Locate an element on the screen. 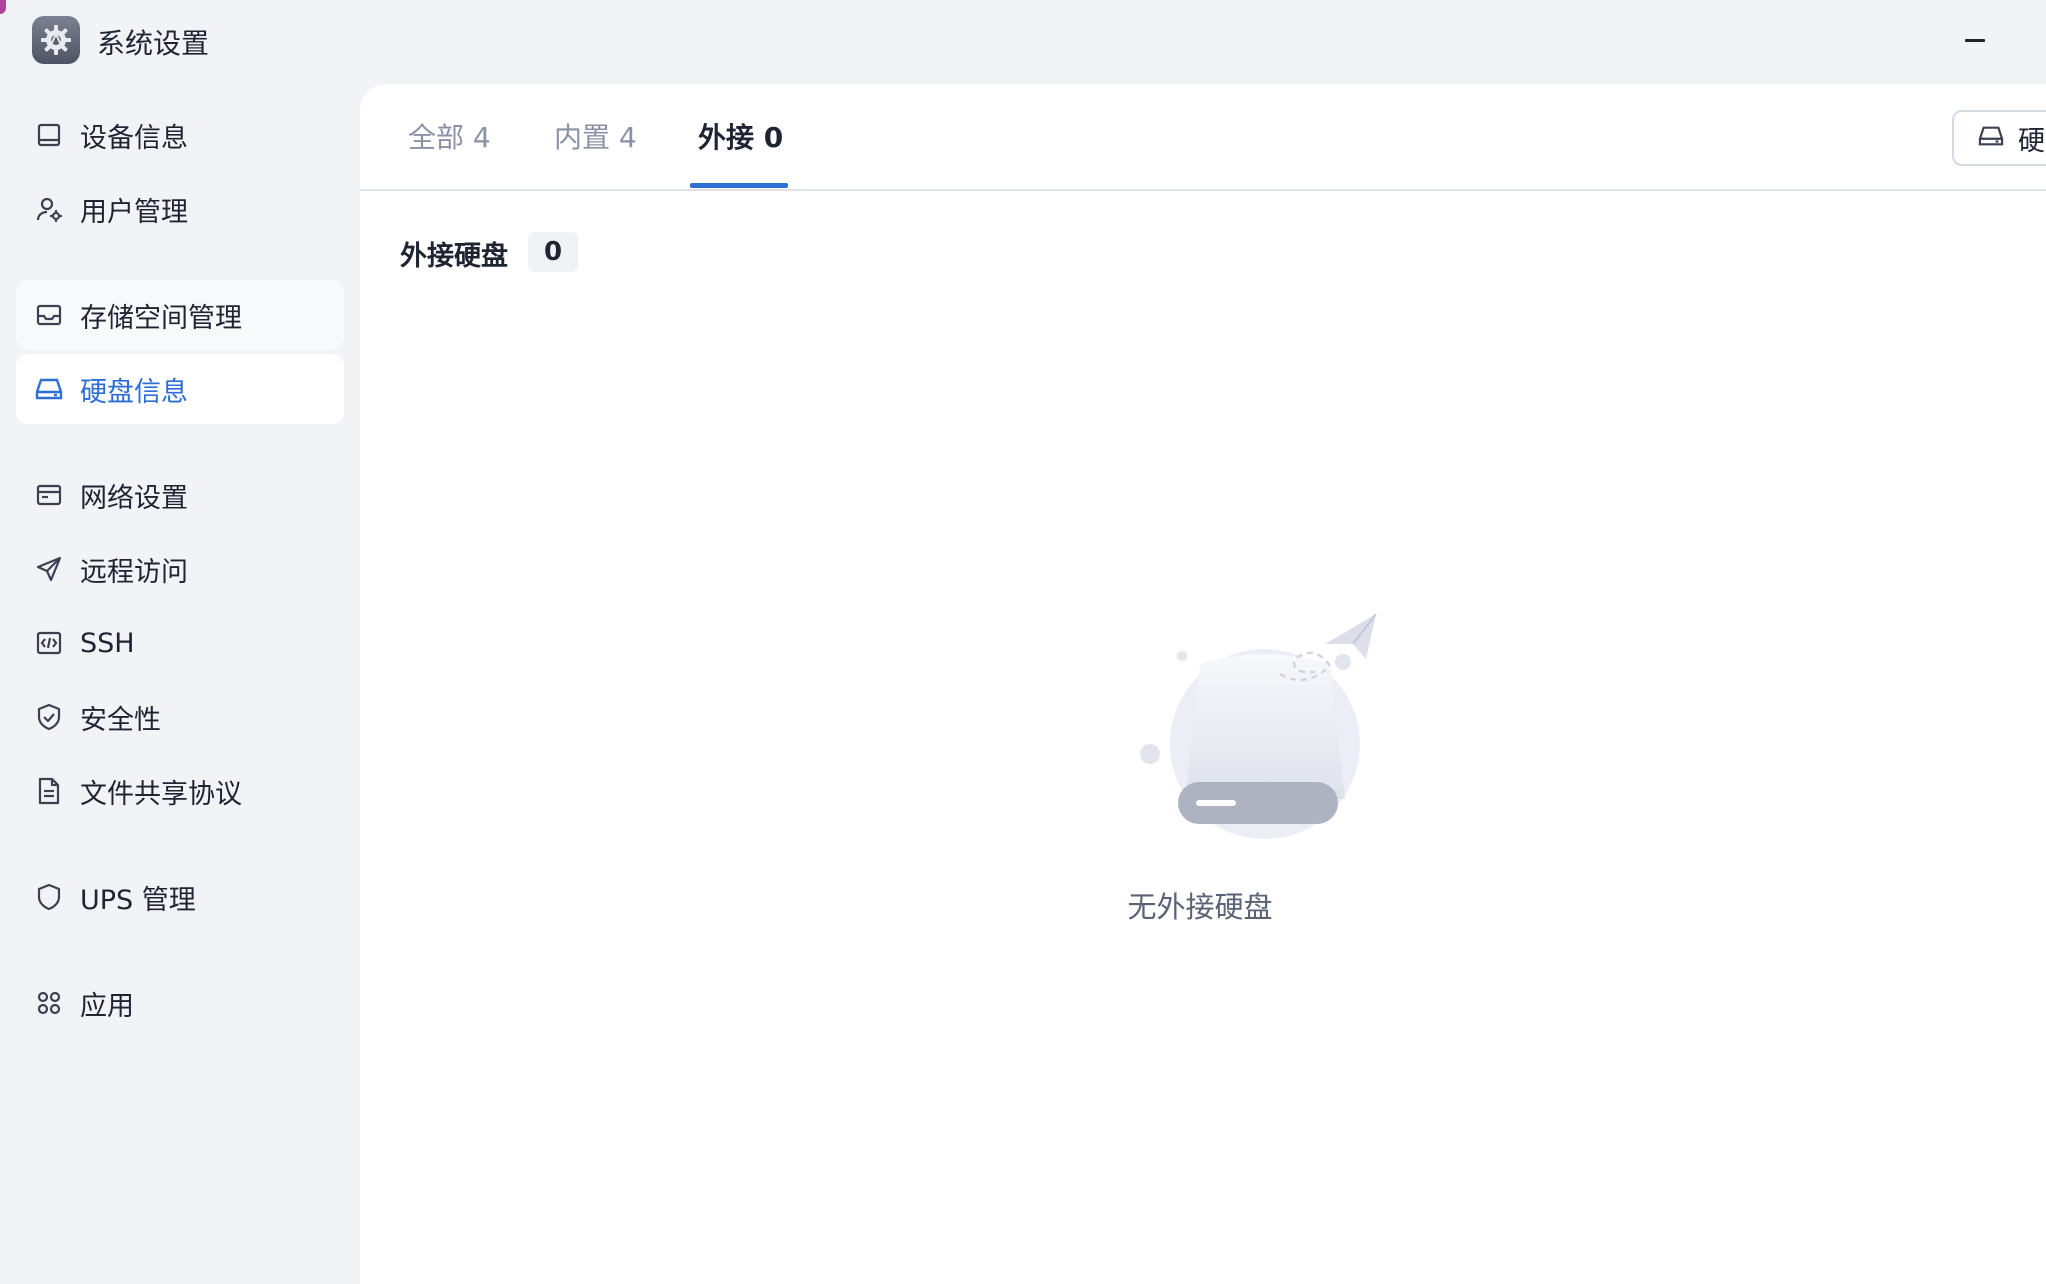  shield-check-icon is located at coordinates (49, 717).